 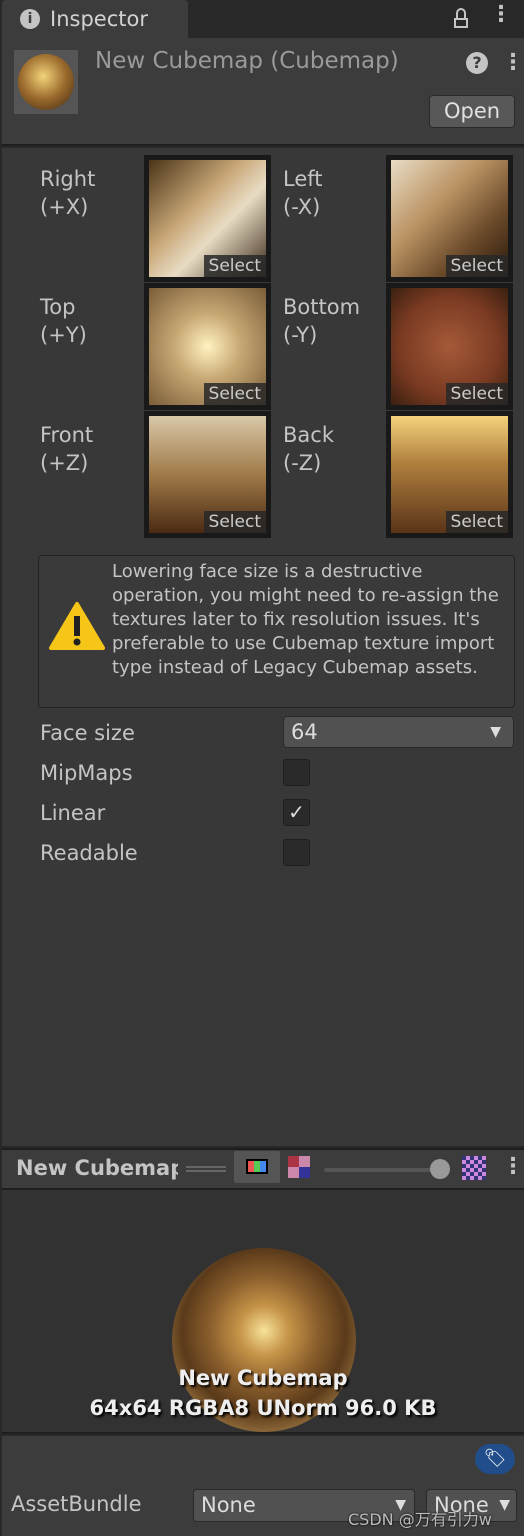 What do you see at coordinates (308, 449) in the screenshot?
I see `face-label: Back (-Z)` at bounding box center [308, 449].